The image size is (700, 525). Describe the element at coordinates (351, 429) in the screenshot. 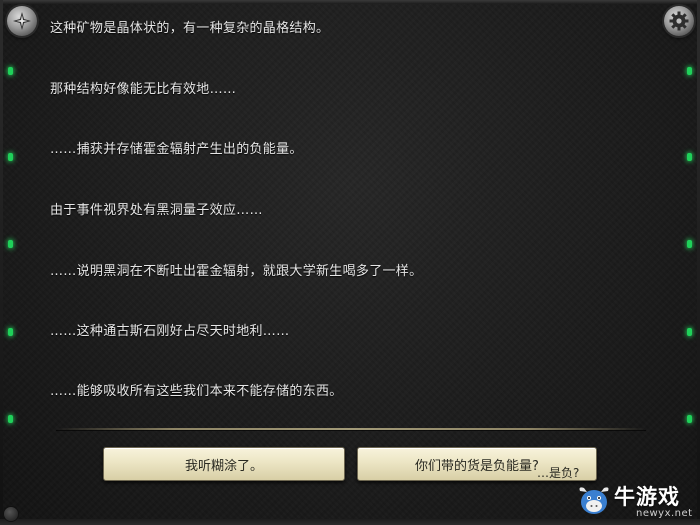

I see `divider` at that location.